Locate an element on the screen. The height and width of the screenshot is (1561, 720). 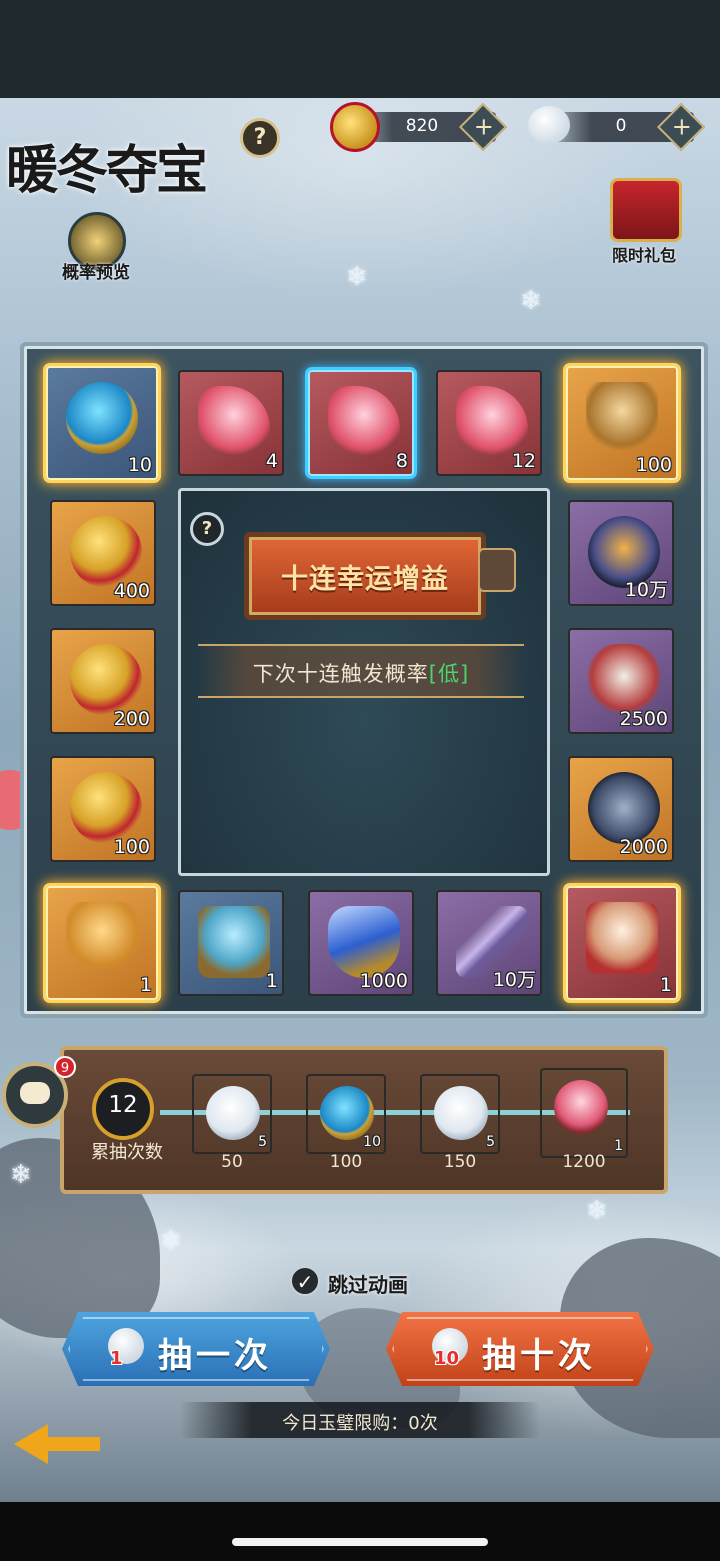
prize-count: 8 is located at coordinates (401, 461).